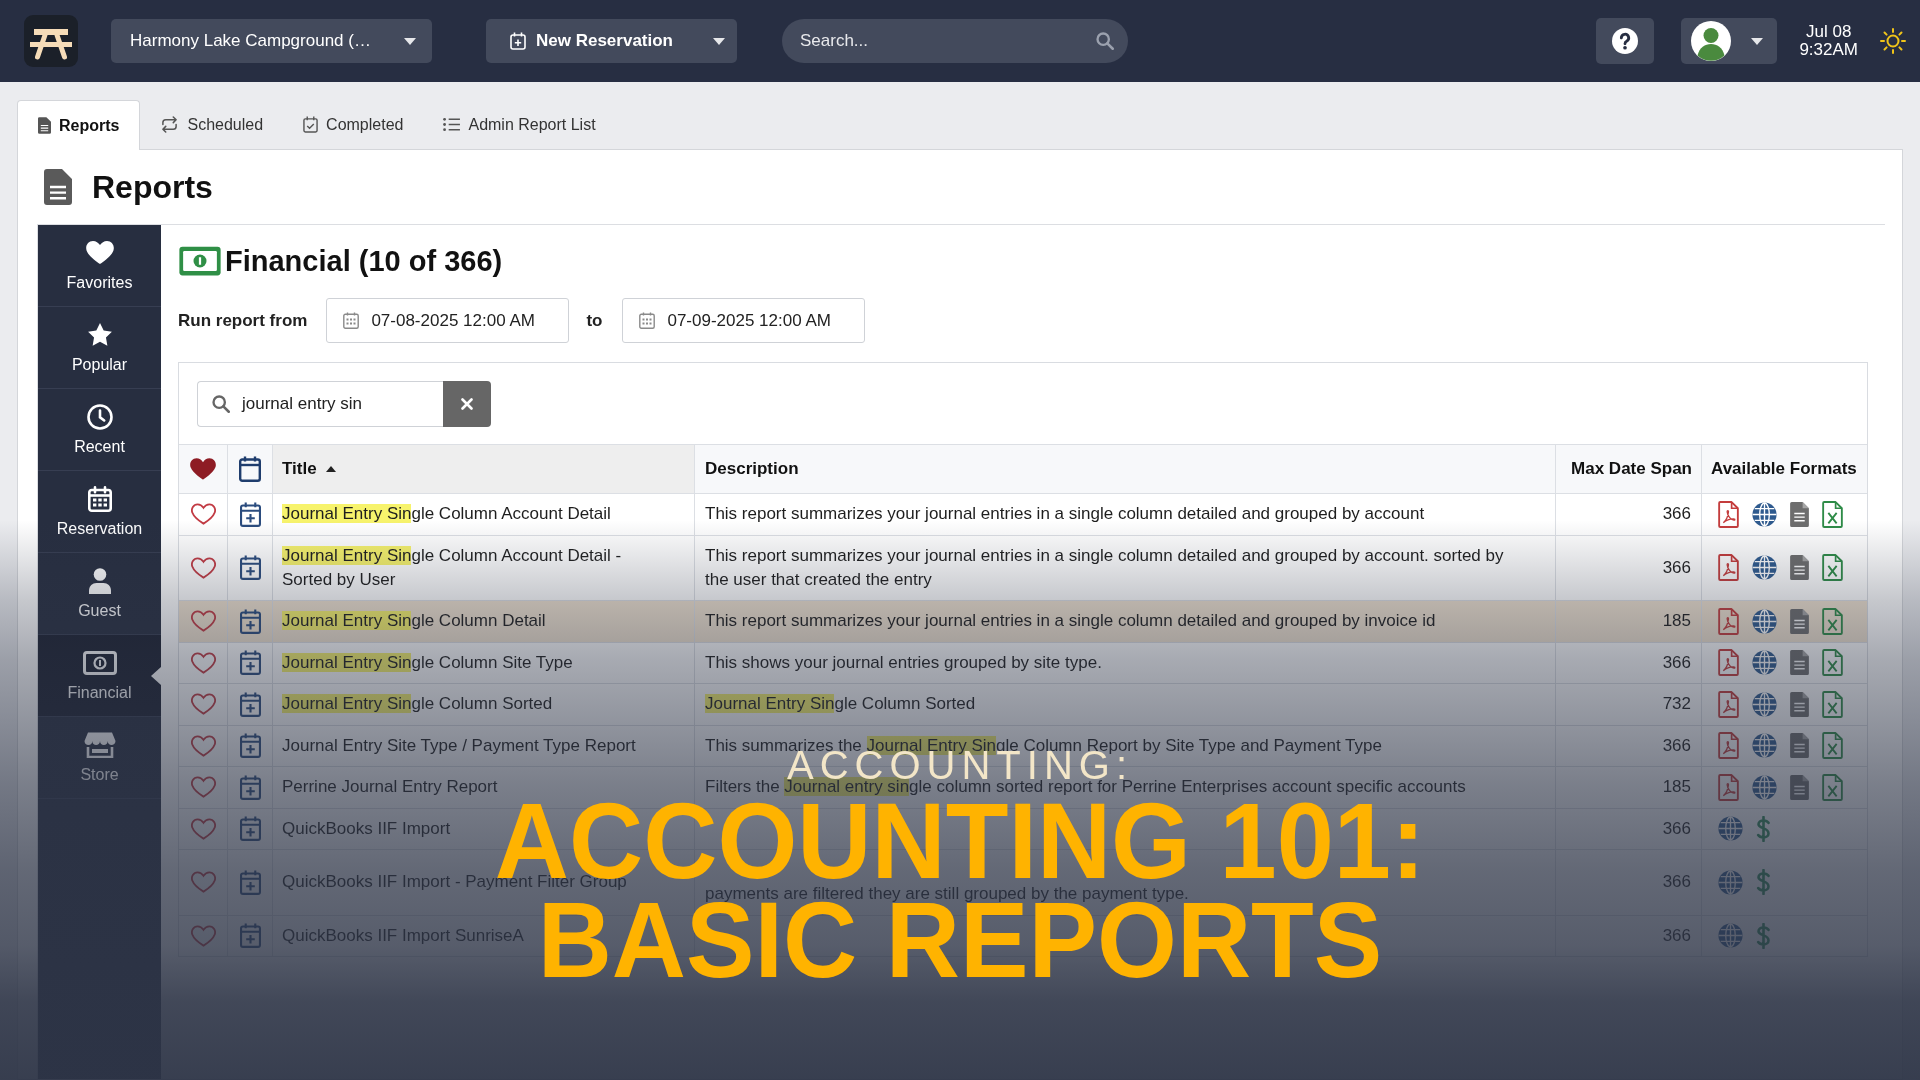 Image resolution: width=1920 pixels, height=1080 pixels. What do you see at coordinates (484, 469) in the screenshot?
I see `column-header: Title` at bounding box center [484, 469].